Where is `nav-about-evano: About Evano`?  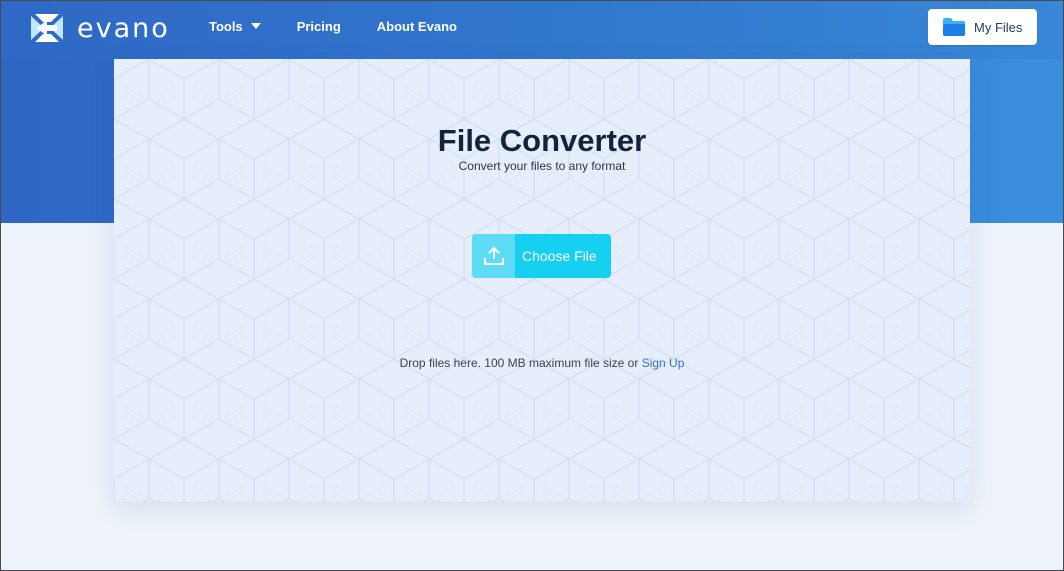 nav-about-evano: About Evano is located at coordinates (417, 26).